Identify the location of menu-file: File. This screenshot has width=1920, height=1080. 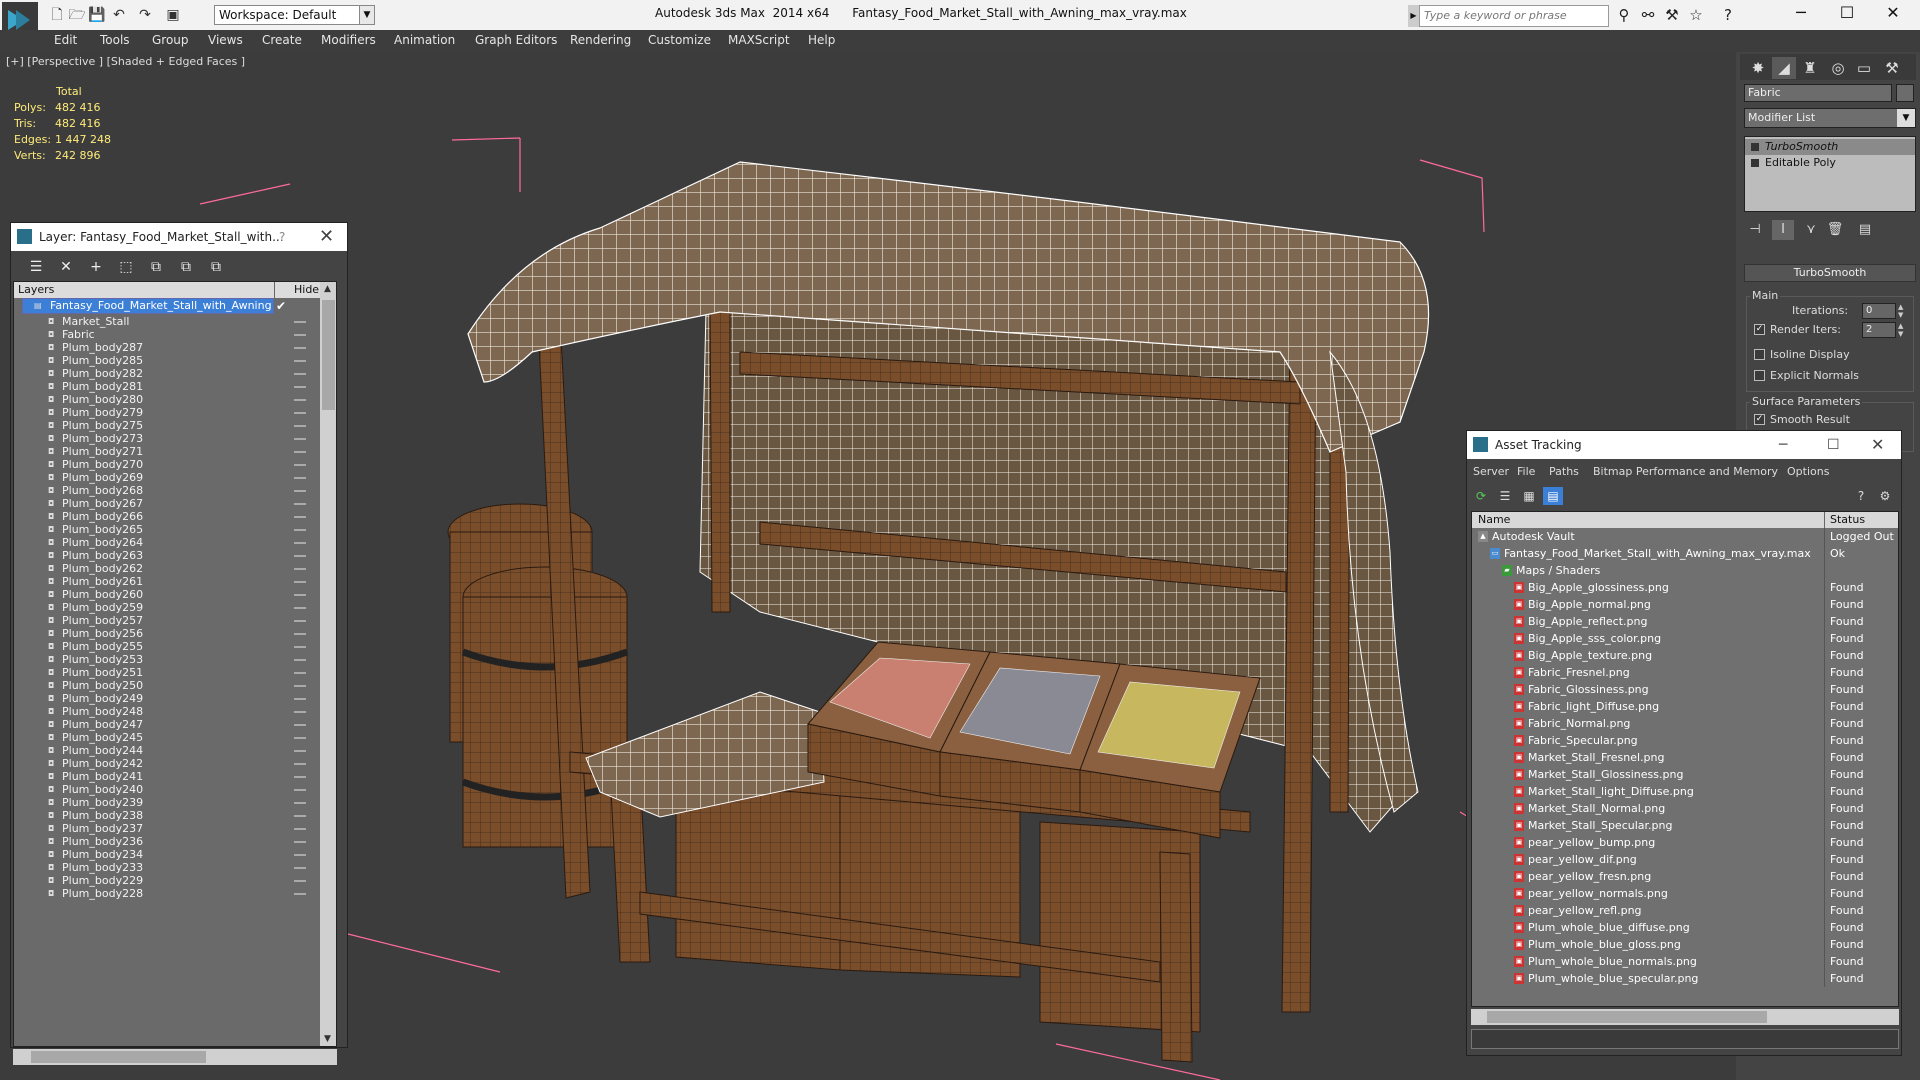
(1526, 471).